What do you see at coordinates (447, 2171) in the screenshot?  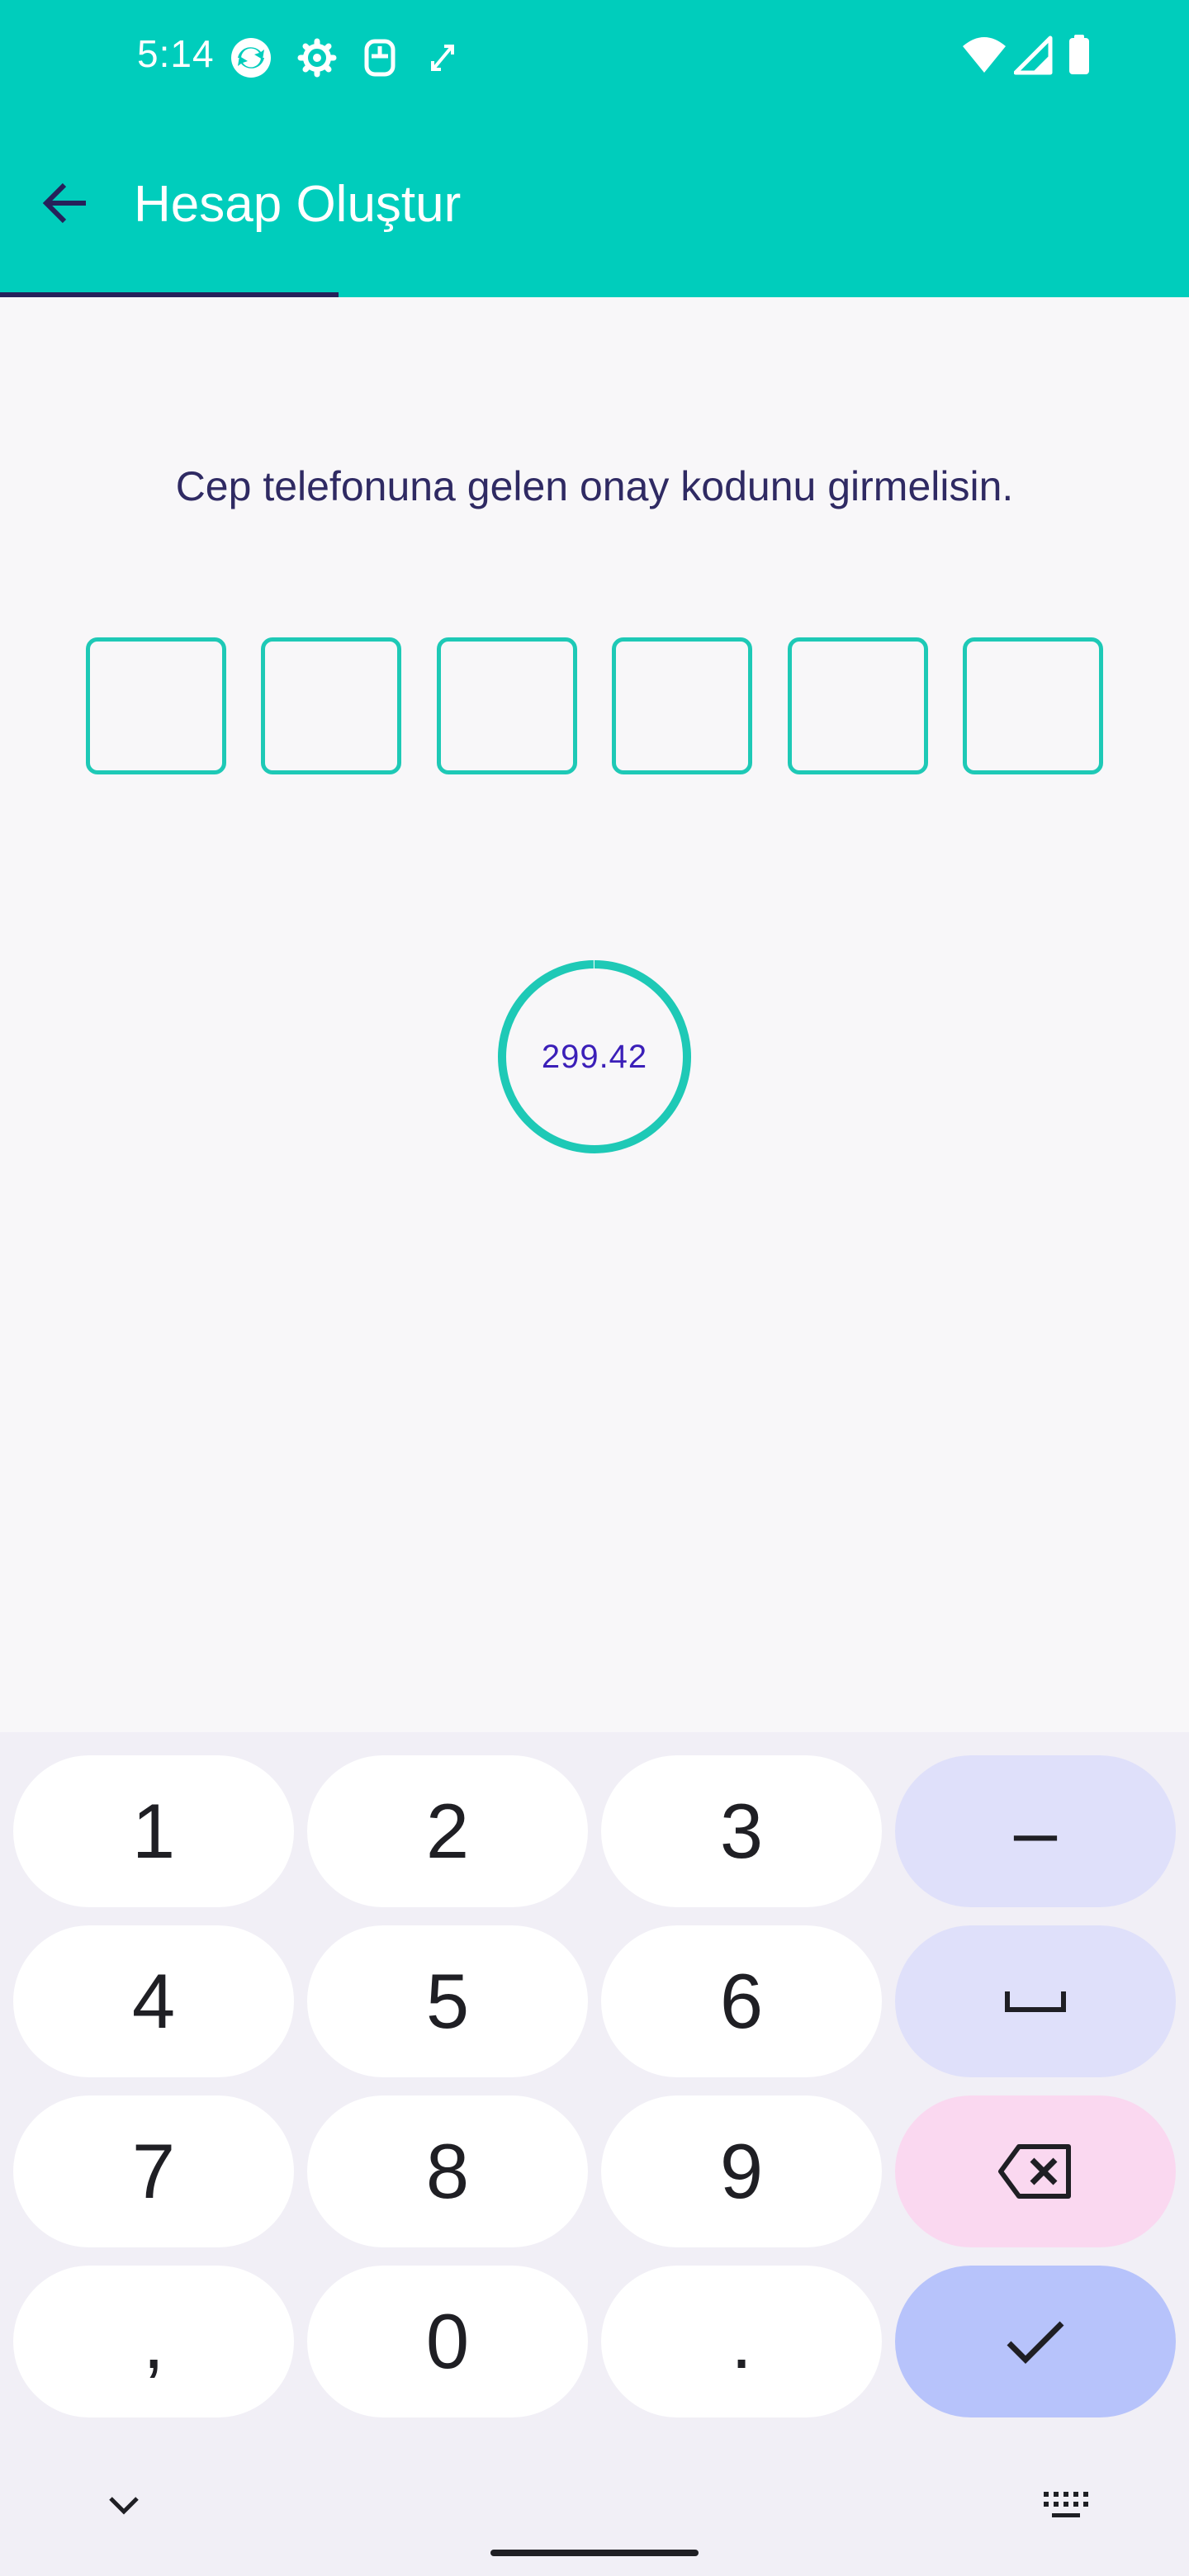 I see `key-8: 8` at bounding box center [447, 2171].